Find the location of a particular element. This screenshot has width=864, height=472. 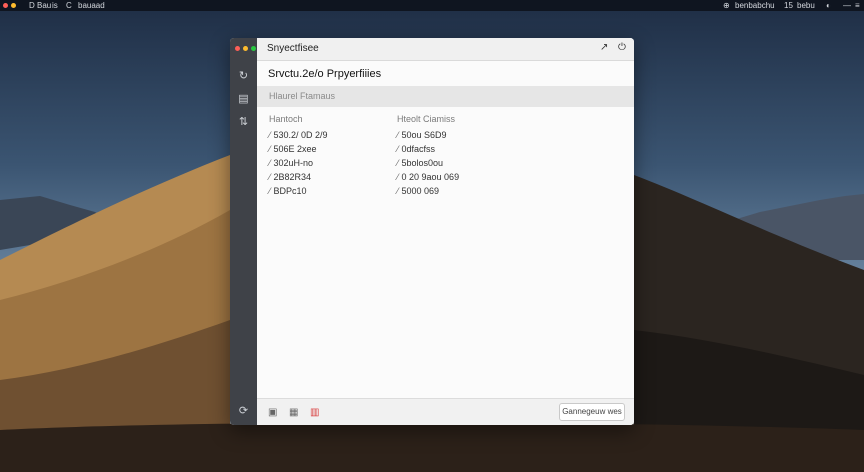

status-icon: ⊕ is located at coordinates (726, 5).